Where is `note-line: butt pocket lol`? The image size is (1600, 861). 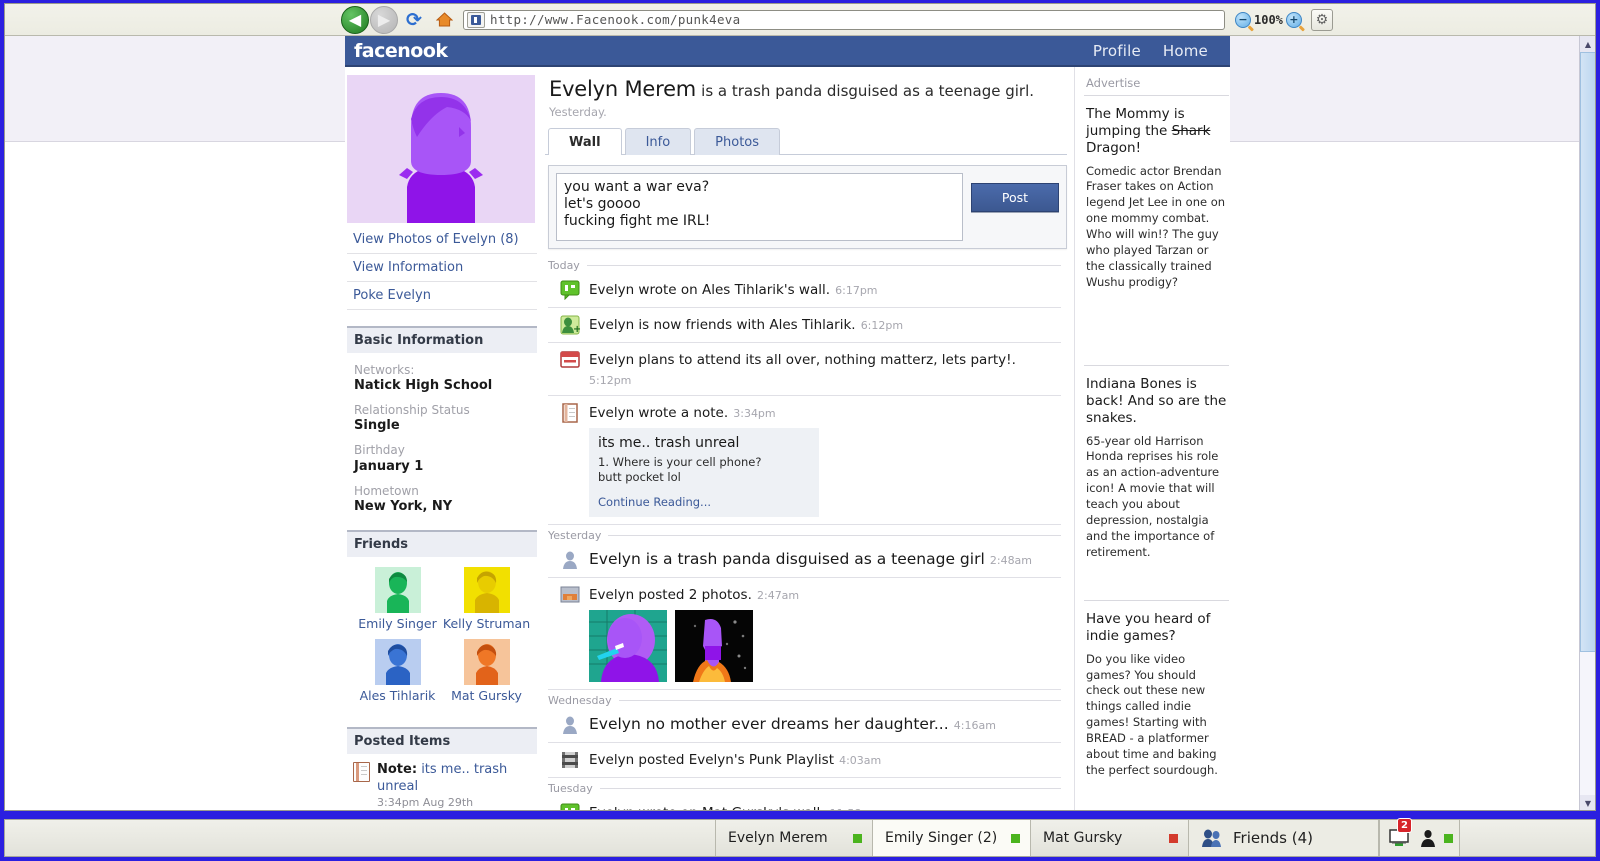
note-line: butt pocket lol is located at coordinates (639, 477).